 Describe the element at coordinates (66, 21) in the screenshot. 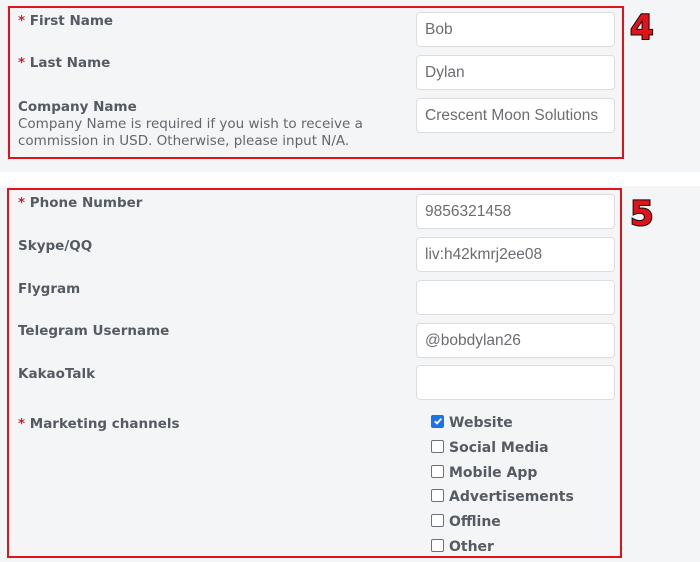

I see `first-name-label: * First Name` at that location.